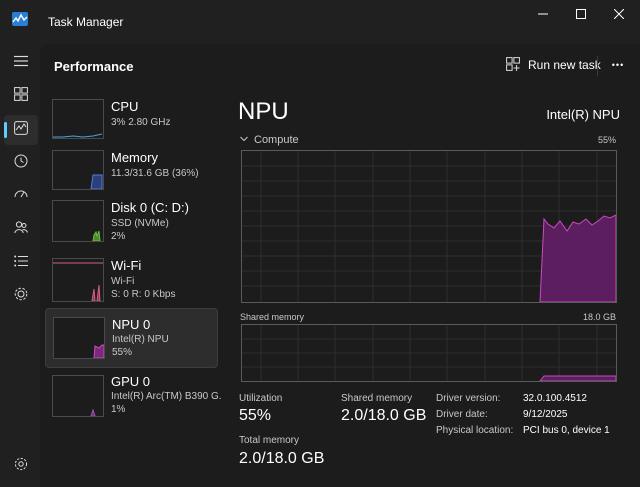 The height and width of the screenshot is (487, 640). What do you see at coordinates (384, 415) in the screenshot?
I see `shared-memory-stat-value: 2.0/18.0 GB` at bounding box center [384, 415].